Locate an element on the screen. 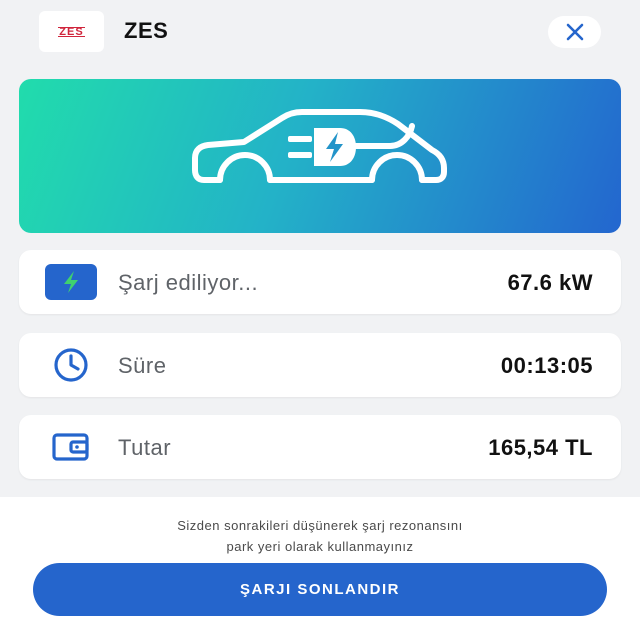 The width and height of the screenshot is (640, 640). close-button is located at coordinates (574, 32).